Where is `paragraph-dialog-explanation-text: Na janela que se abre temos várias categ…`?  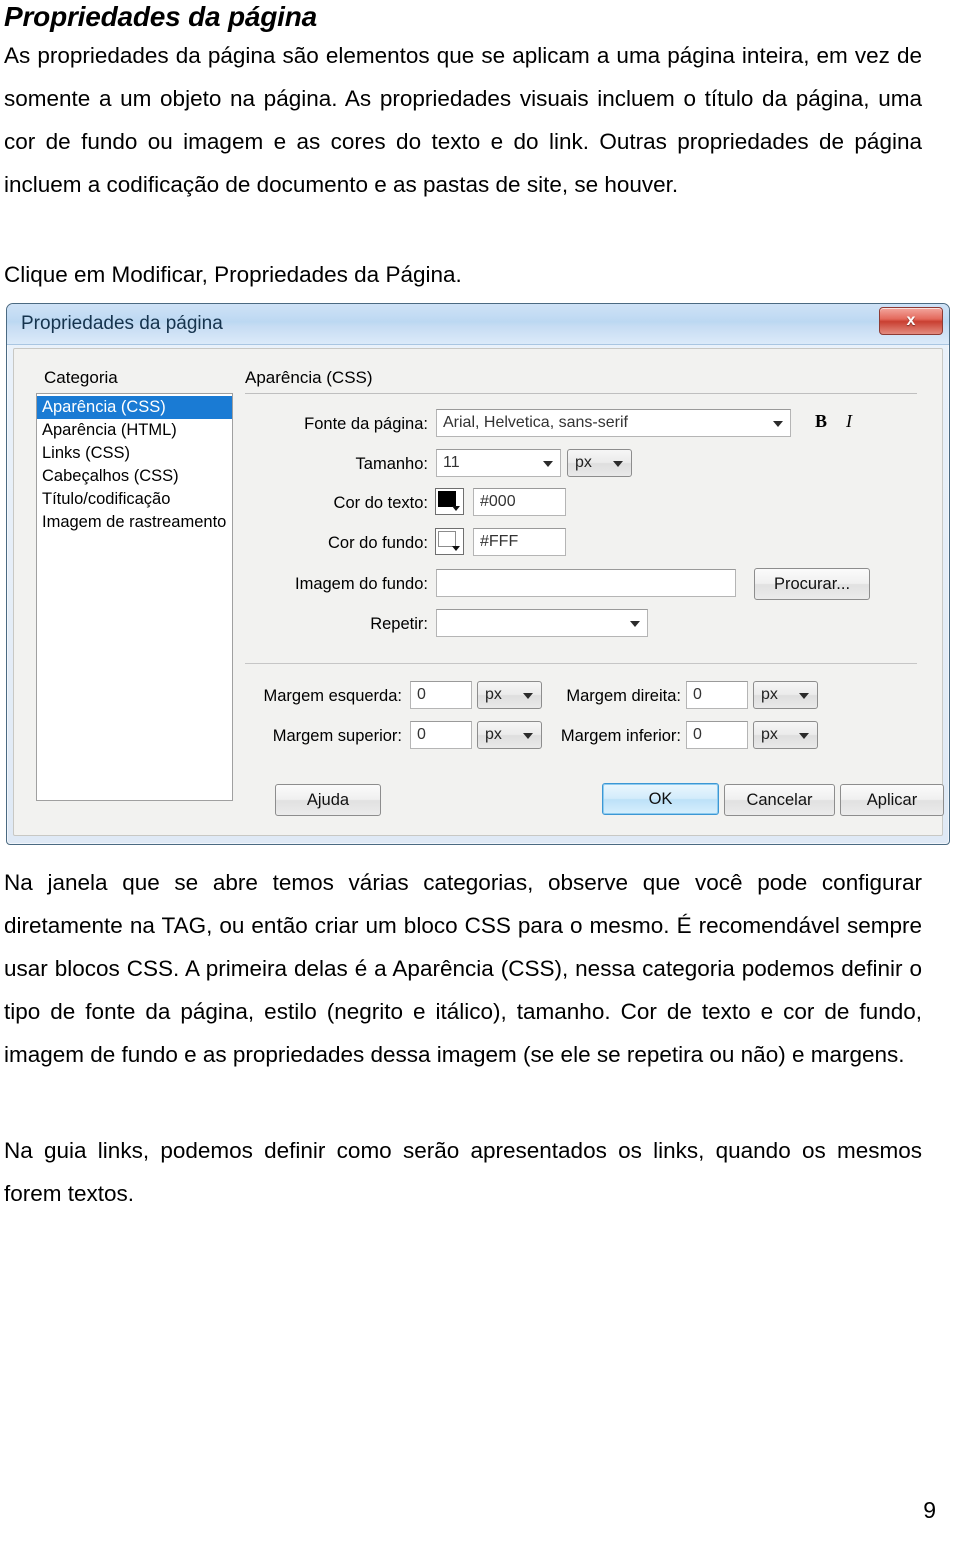 paragraph-dialog-explanation-text: Na janela que se abre temos várias categ… is located at coordinates (463, 968).